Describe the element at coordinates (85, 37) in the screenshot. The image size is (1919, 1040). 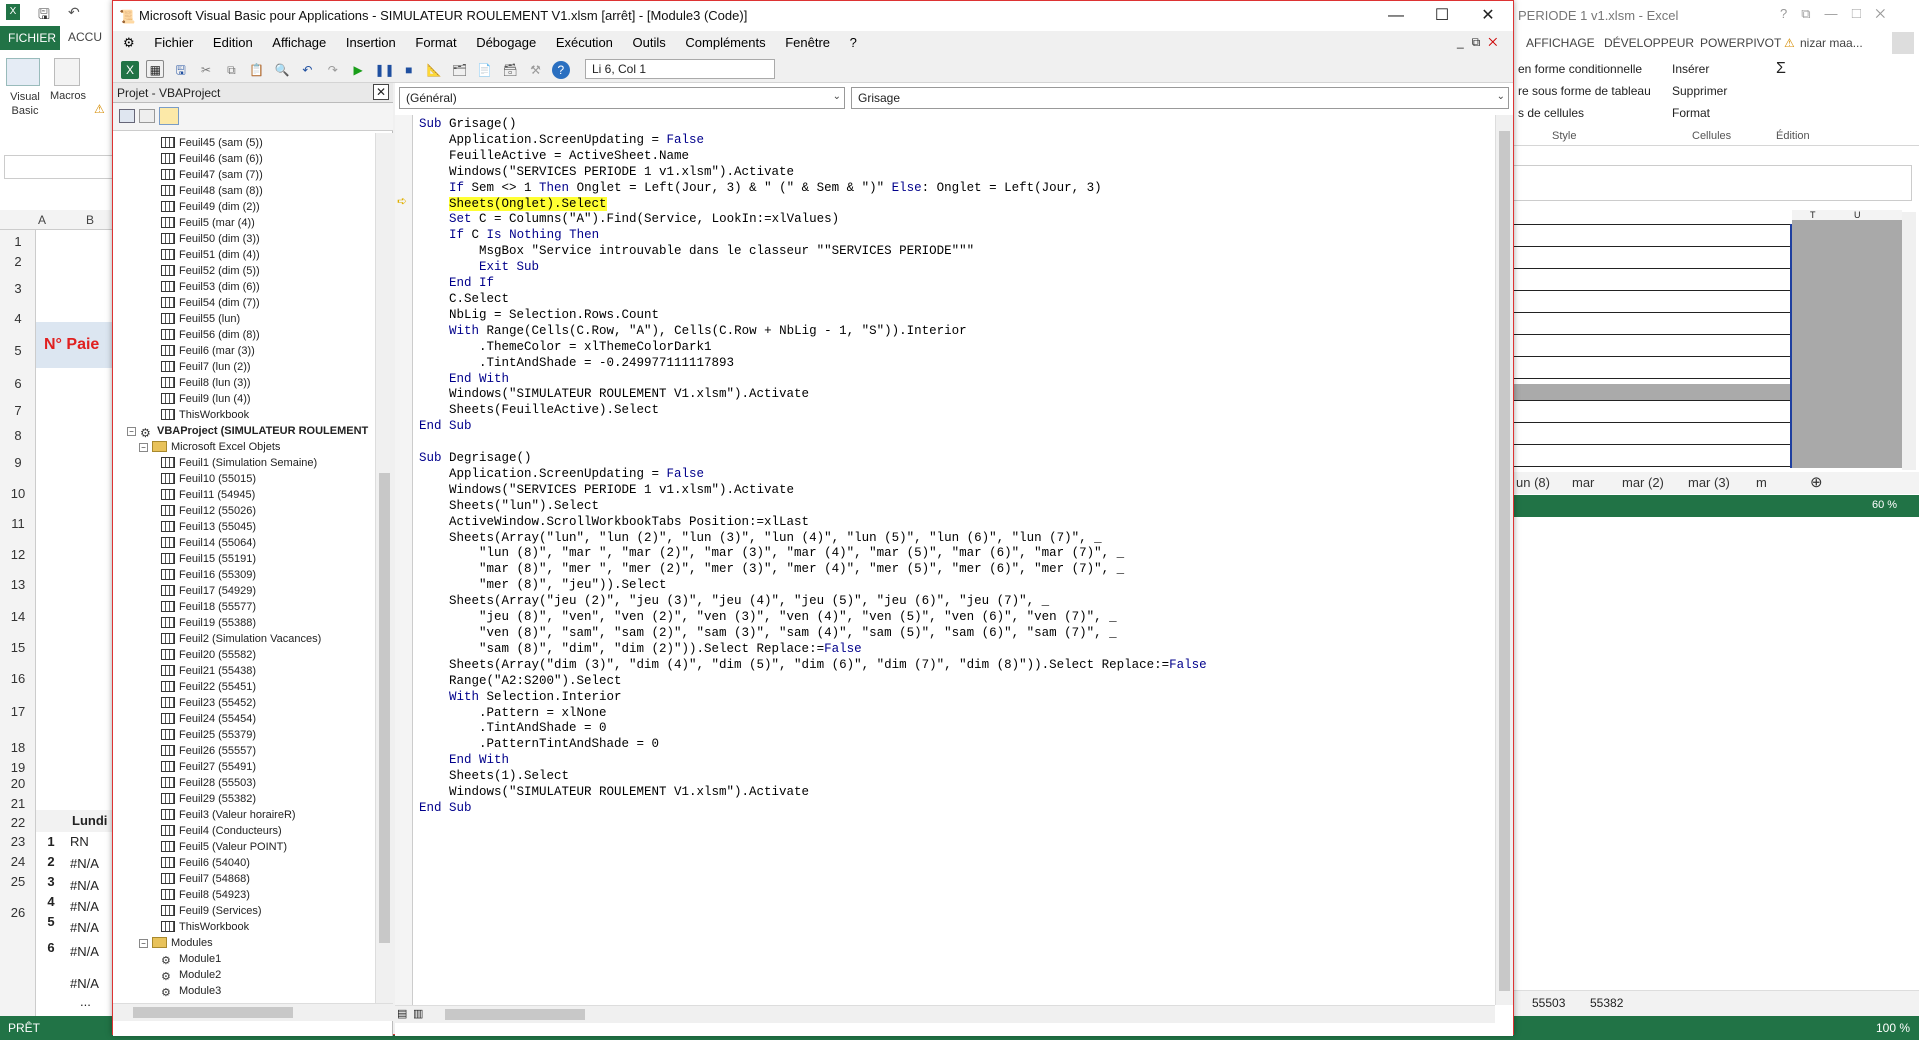
I see `tab-accueil: ACCU` at that location.